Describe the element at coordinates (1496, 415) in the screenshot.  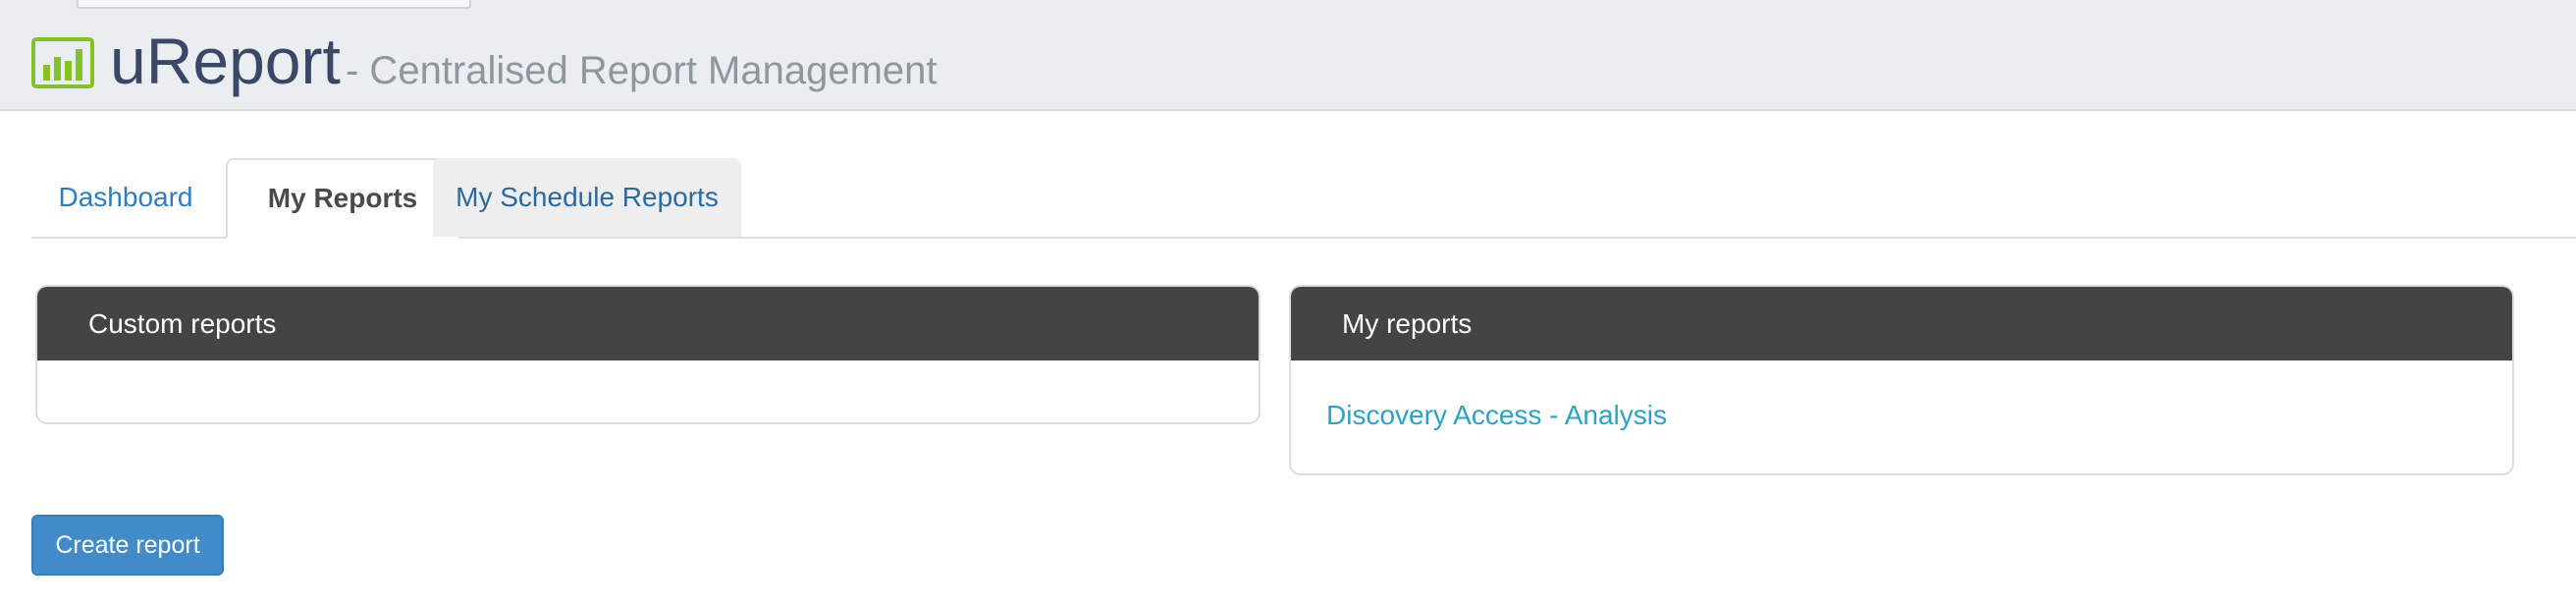
I see `report-link-discovery-access-analysis: Discovery Access - Analysis` at that location.